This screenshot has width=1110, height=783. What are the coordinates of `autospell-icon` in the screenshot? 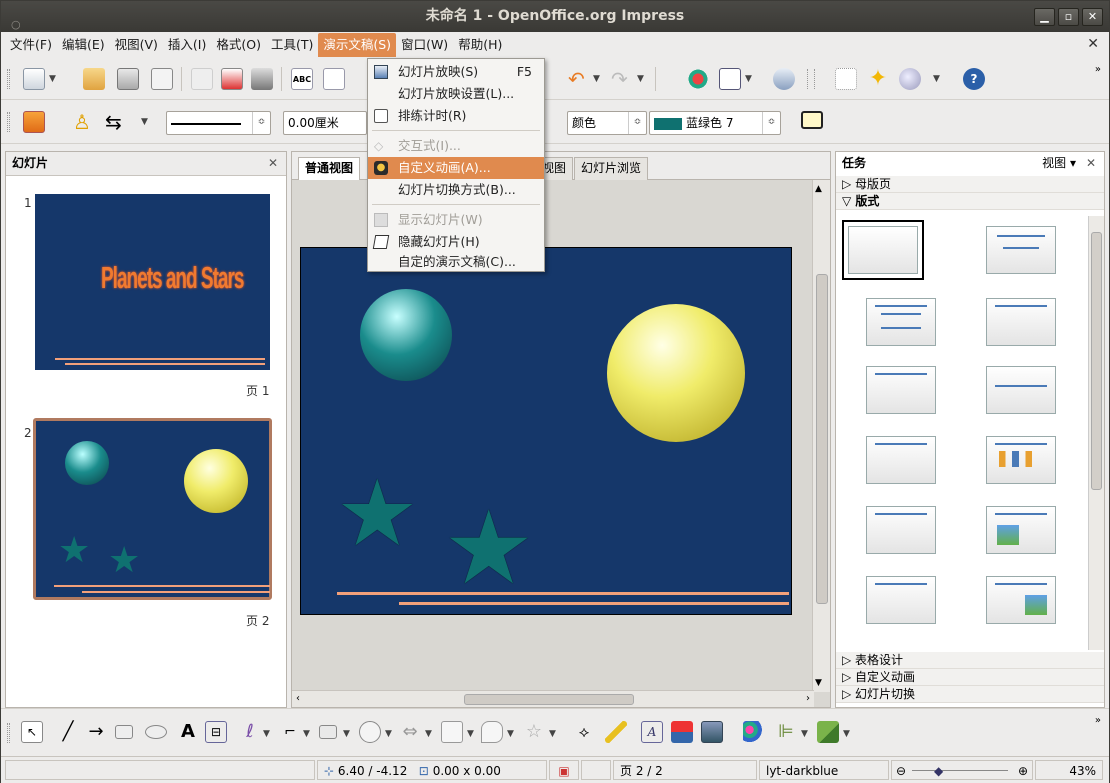 It's located at (334, 79).